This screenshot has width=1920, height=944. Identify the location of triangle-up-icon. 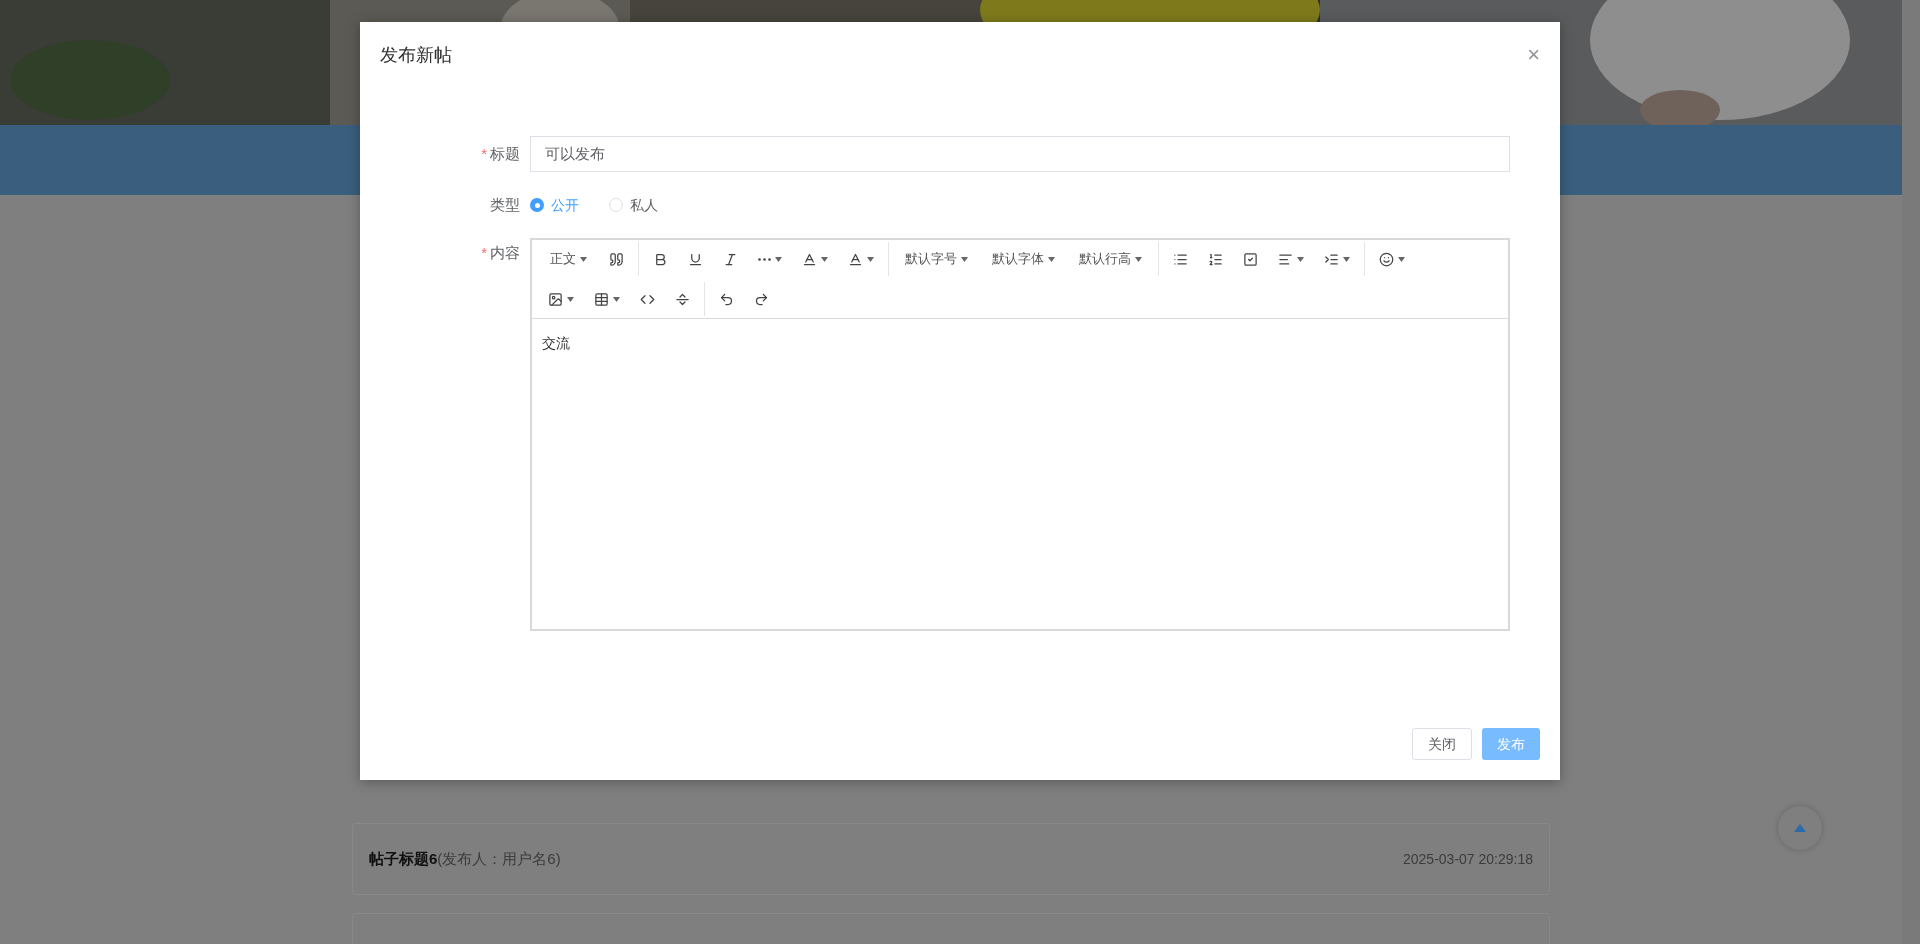
(1800, 828).